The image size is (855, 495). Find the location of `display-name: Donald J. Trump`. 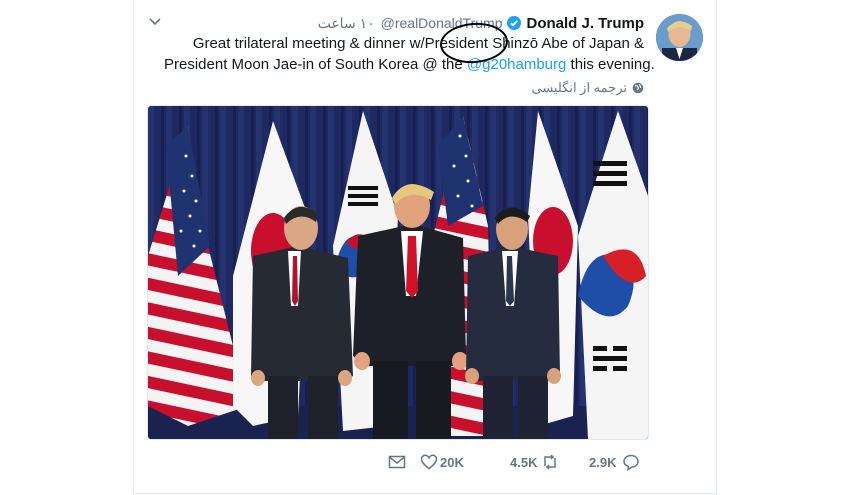

display-name: Donald J. Trump is located at coordinates (585, 23).